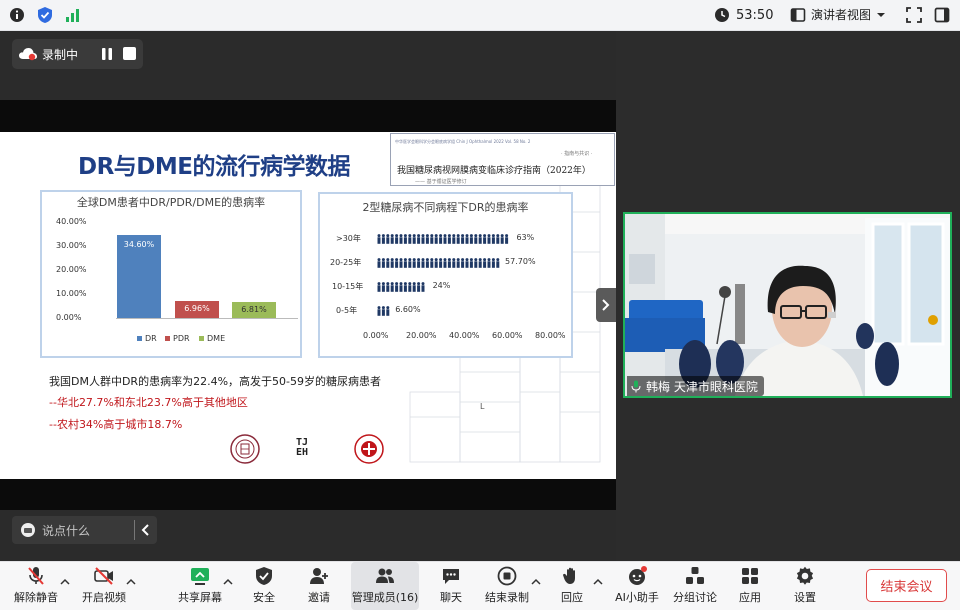 The height and width of the screenshot is (610, 960). I want to click on ai-assistant-icon, so click(638, 575).